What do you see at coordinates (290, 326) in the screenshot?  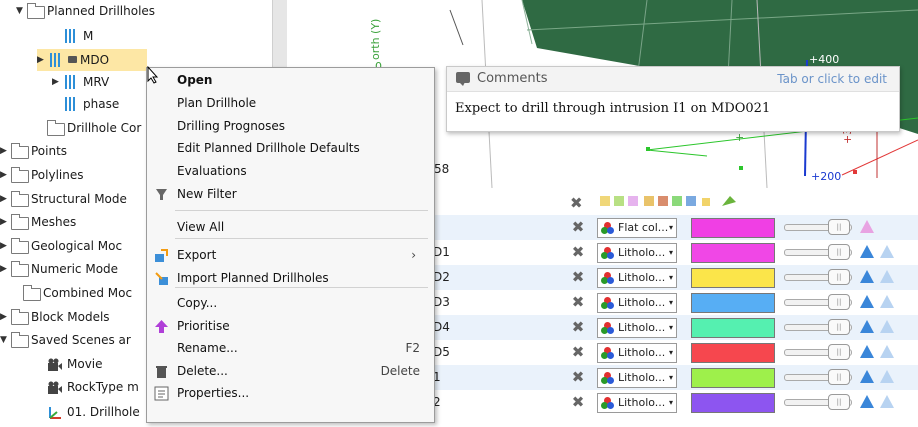 I see `menu-item-prioritise: Prioritise` at bounding box center [290, 326].